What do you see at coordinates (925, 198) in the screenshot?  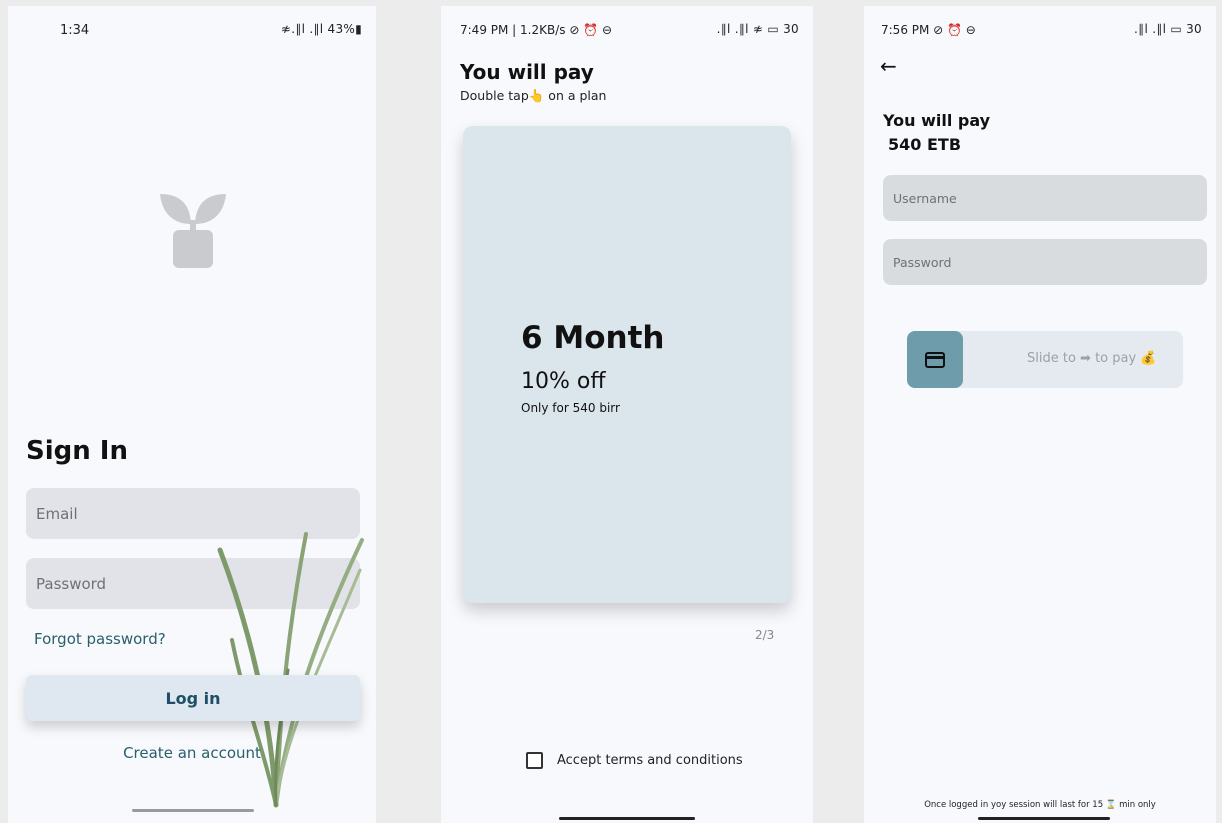 I see `username-placeholder: Username` at bounding box center [925, 198].